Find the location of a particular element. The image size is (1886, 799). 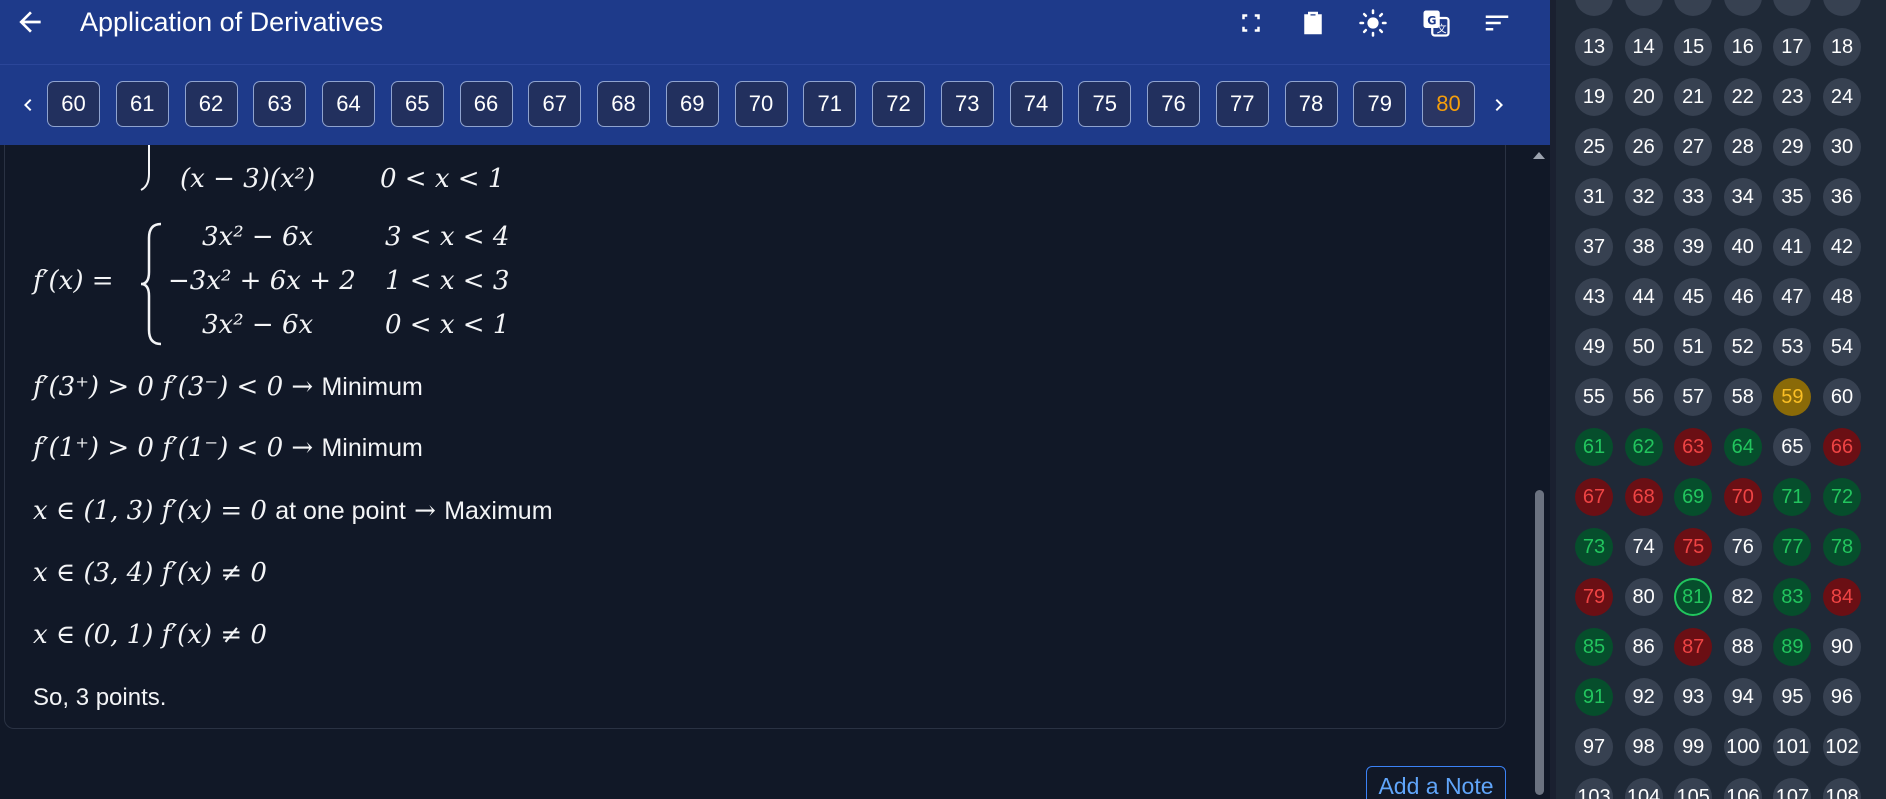

palette-question-60: 60 is located at coordinates (1842, 397).